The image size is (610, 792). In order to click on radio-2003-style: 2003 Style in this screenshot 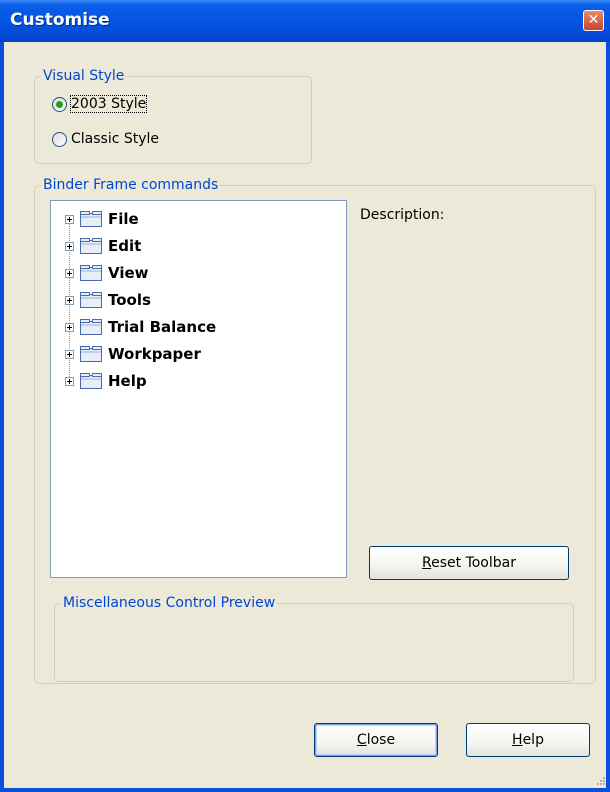, I will do `click(100, 104)`.